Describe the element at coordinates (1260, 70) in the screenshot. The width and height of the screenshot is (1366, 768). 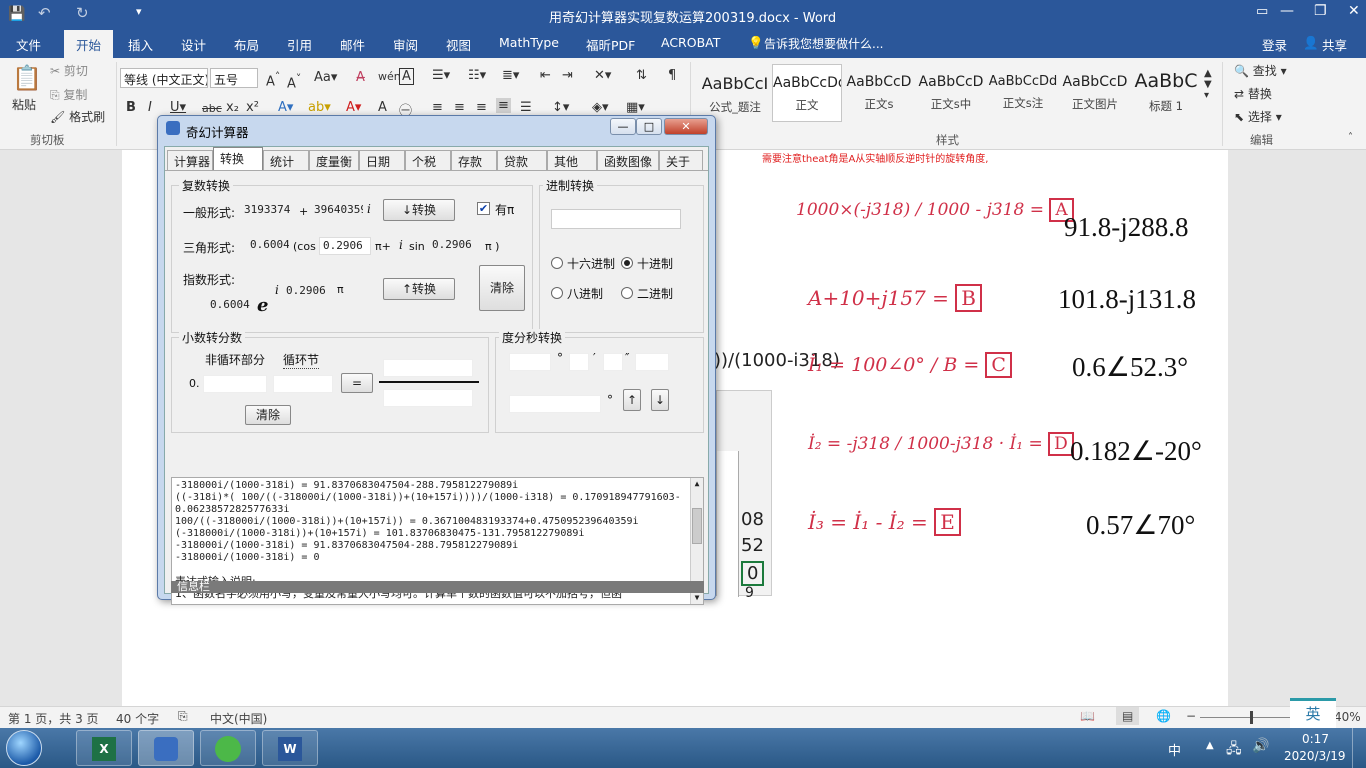
I see `find-button: 🔍 查找 ▾` at that location.